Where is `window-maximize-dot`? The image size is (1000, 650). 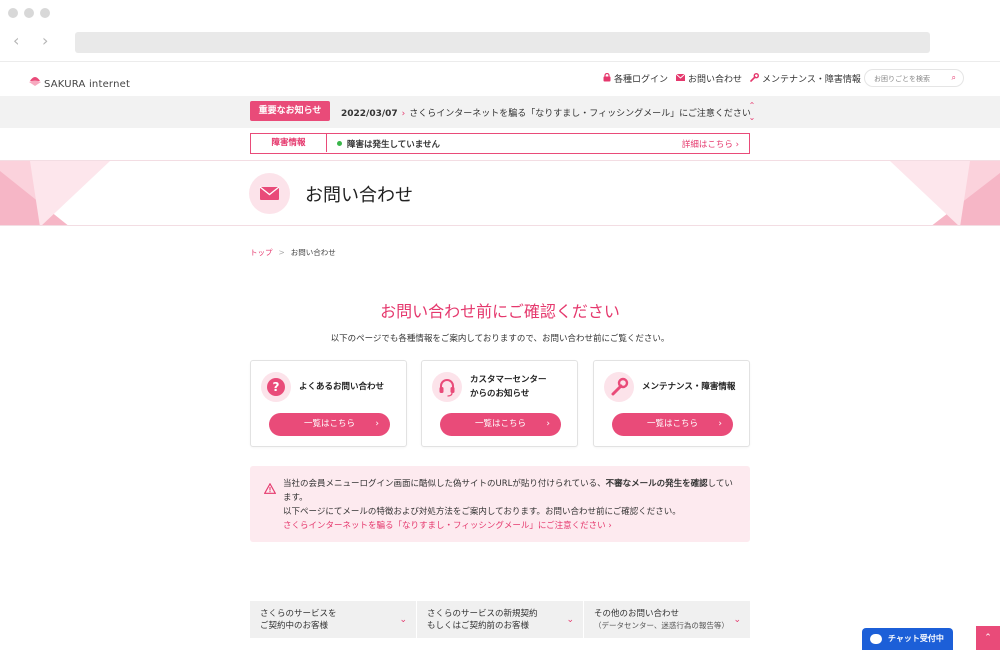 window-maximize-dot is located at coordinates (45, 13).